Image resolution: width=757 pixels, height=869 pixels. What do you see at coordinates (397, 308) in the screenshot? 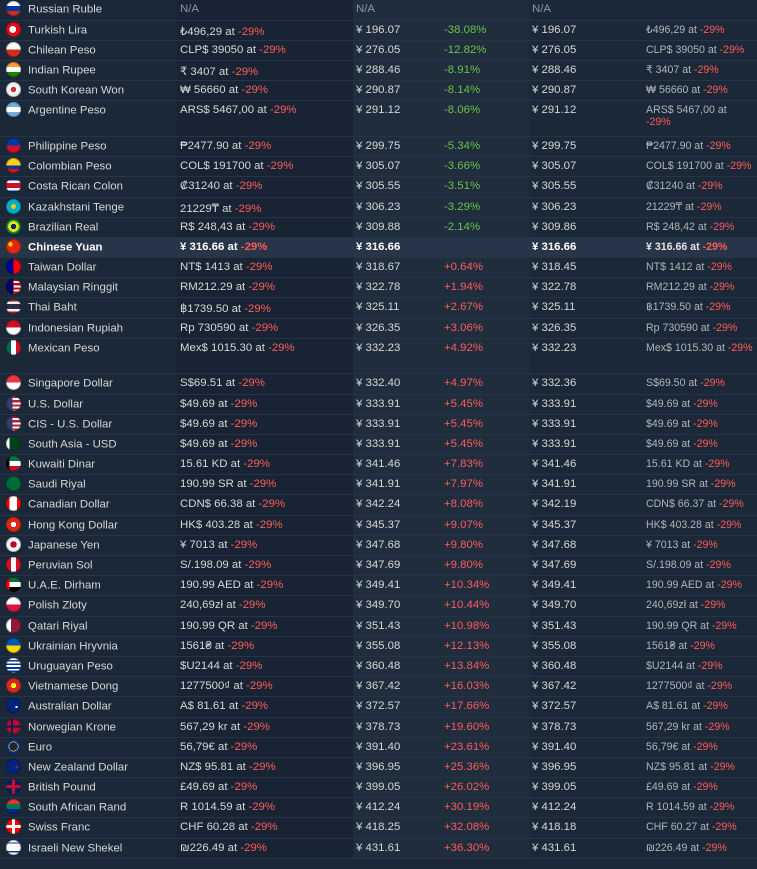
I see `converted-price-cell: ¥ 325.11` at bounding box center [397, 308].